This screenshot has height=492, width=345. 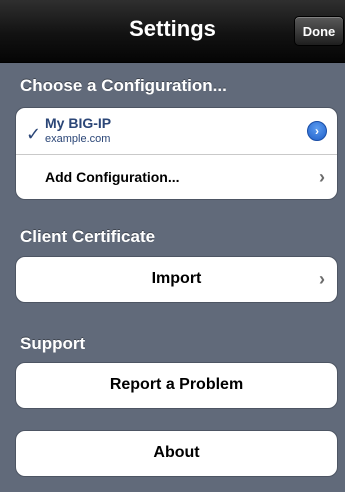 I want to click on report-problem-group: Report a Problem, so click(x=176, y=385).